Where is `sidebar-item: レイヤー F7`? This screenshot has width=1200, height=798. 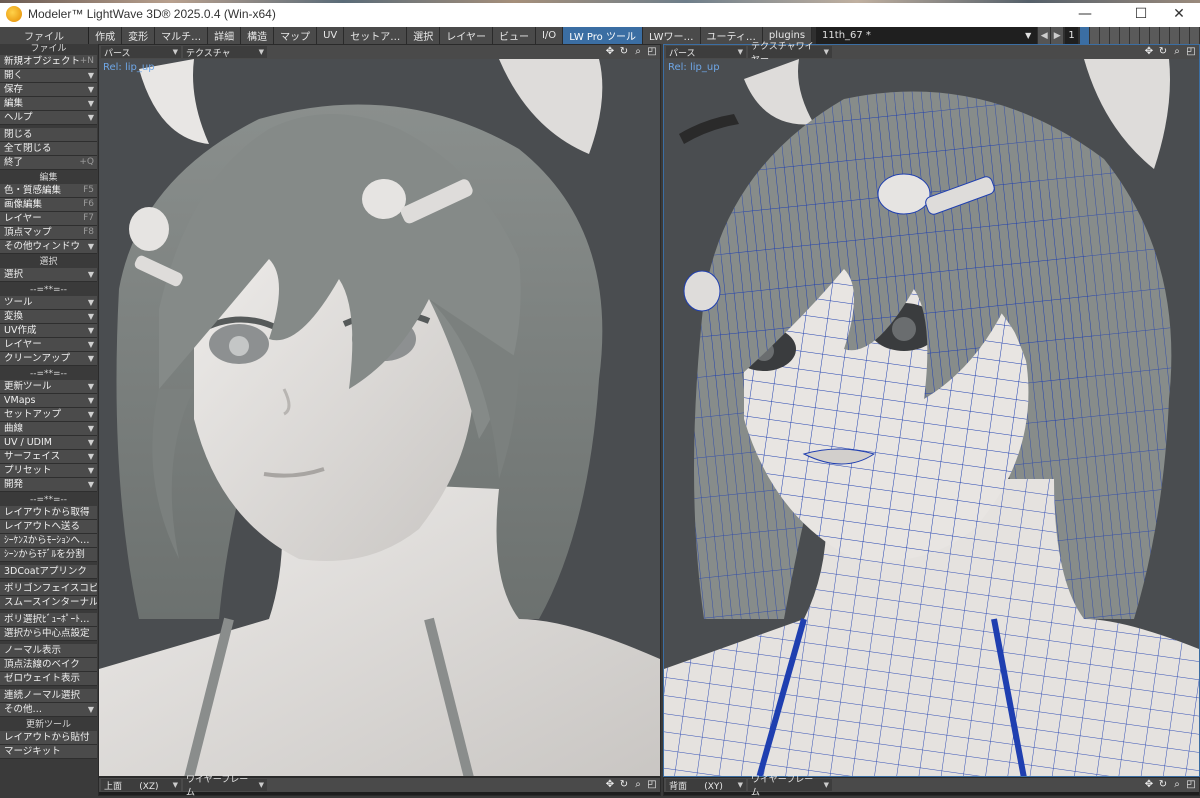 sidebar-item: レイヤー F7 is located at coordinates (48, 219).